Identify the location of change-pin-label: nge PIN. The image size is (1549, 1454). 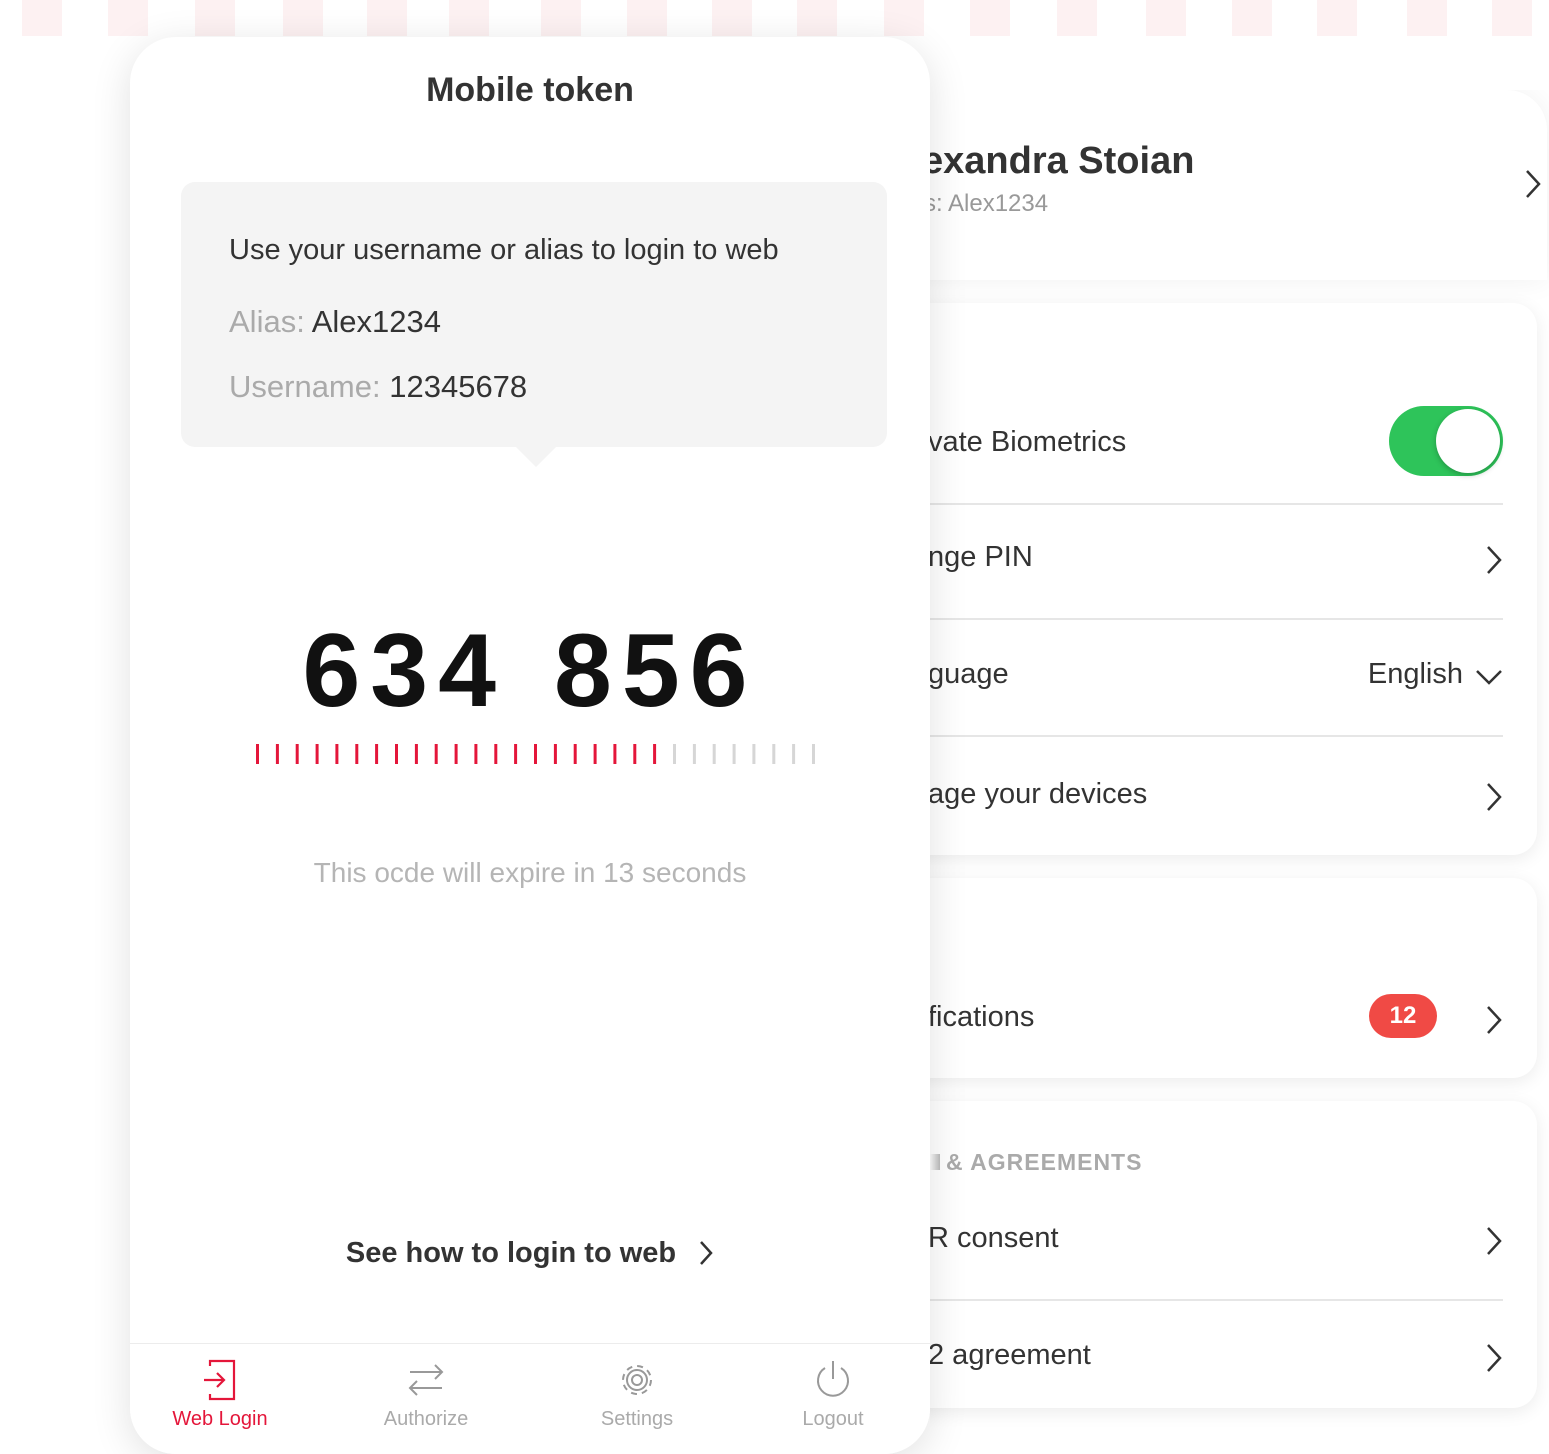
(981, 557).